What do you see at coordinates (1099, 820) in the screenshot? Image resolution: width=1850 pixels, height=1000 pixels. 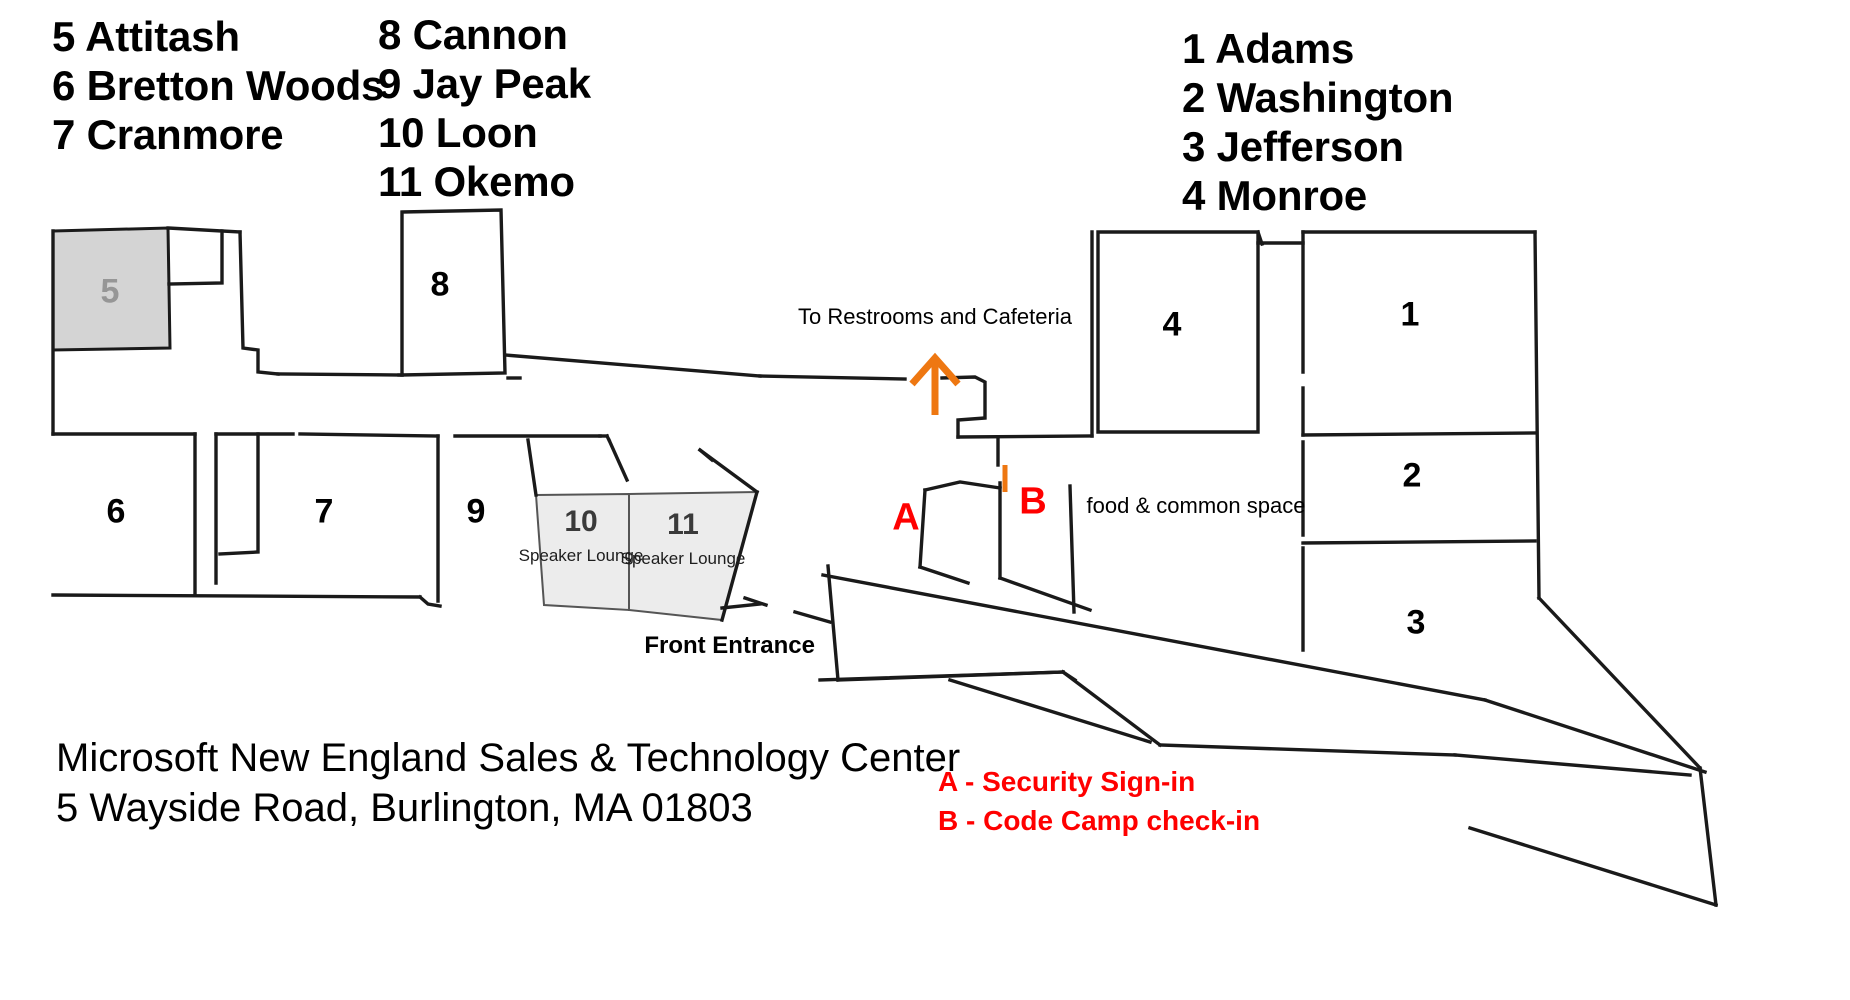 I see `key-line-b: B - Code Camp check-in` at bounding box center [1099, 820].